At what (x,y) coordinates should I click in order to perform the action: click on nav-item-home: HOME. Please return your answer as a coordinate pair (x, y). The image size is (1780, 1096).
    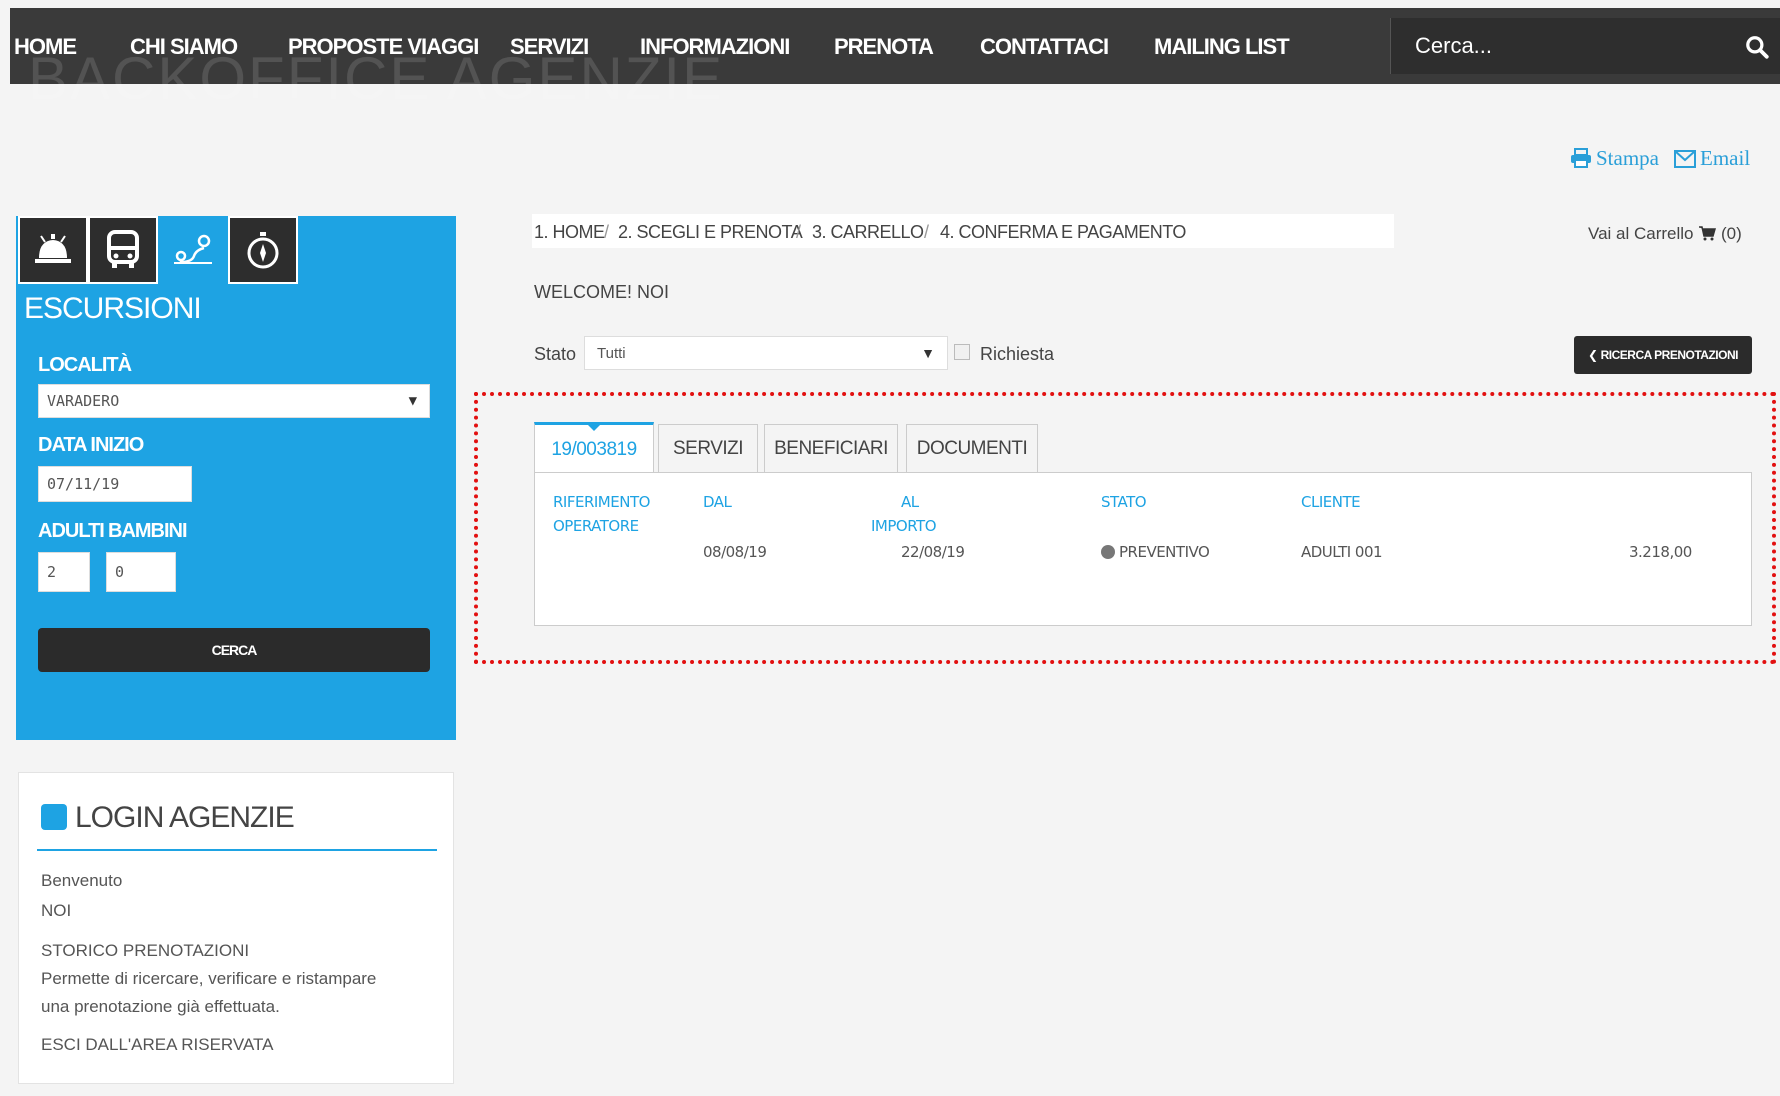
    Looking at the image, I should click on (45, 47).